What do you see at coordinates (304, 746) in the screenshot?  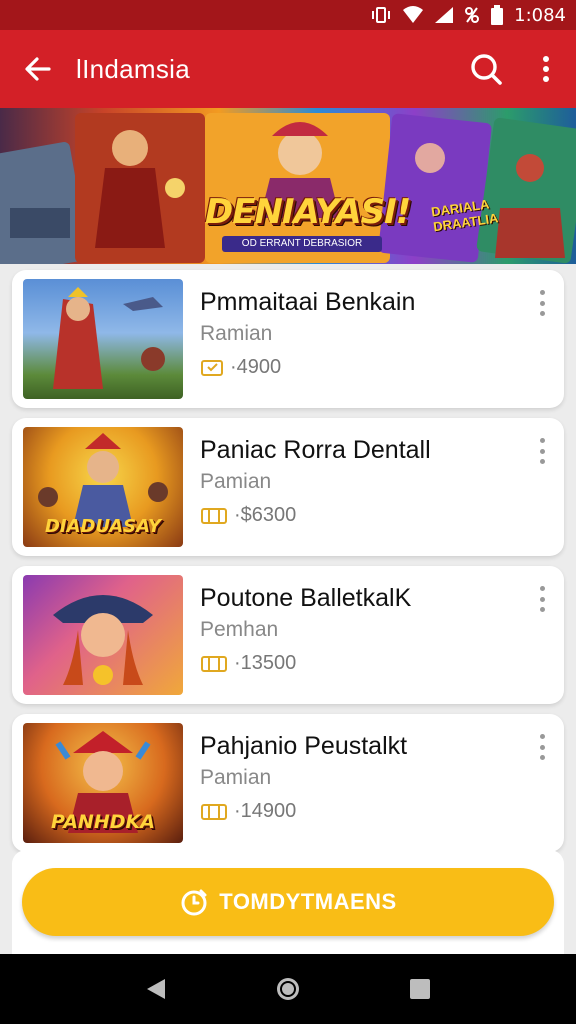 I see `game-title: Pahjanio Peustalkt` at bounding box center [304, 746].